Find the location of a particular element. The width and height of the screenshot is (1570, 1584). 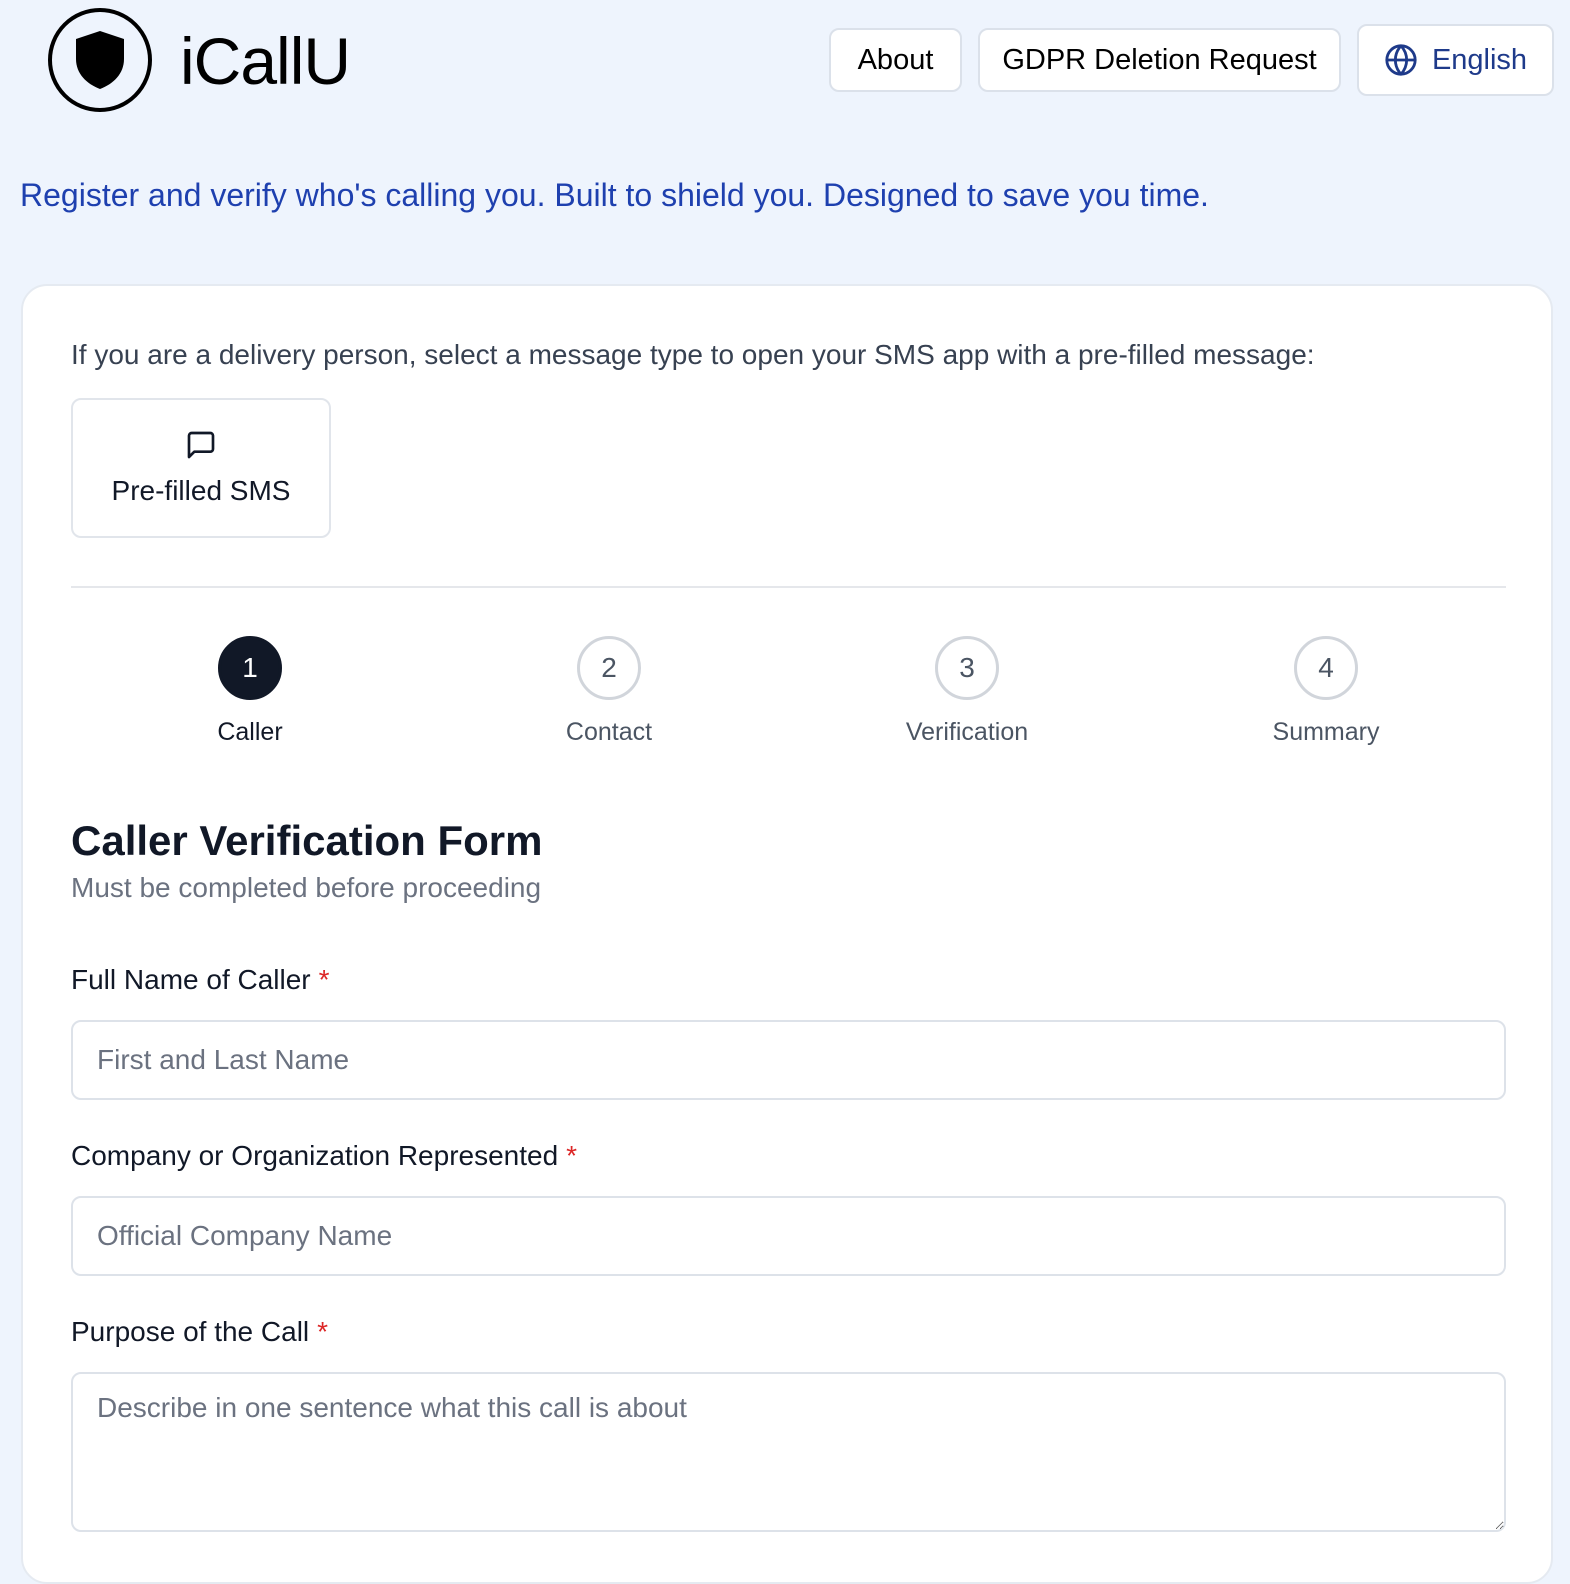

full-name-label: Full Name of Caller * is located at coordinates (200, 980).